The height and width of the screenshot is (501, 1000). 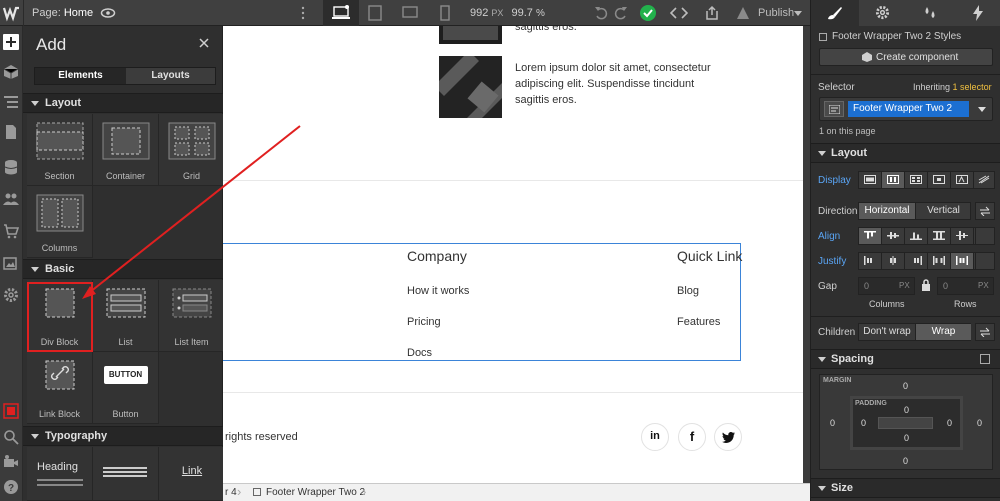 What do you see at coordinates (231, 492) in the screenshot?
I see `breadcrumb-prev: r 4` at bounding box center [231, 492].